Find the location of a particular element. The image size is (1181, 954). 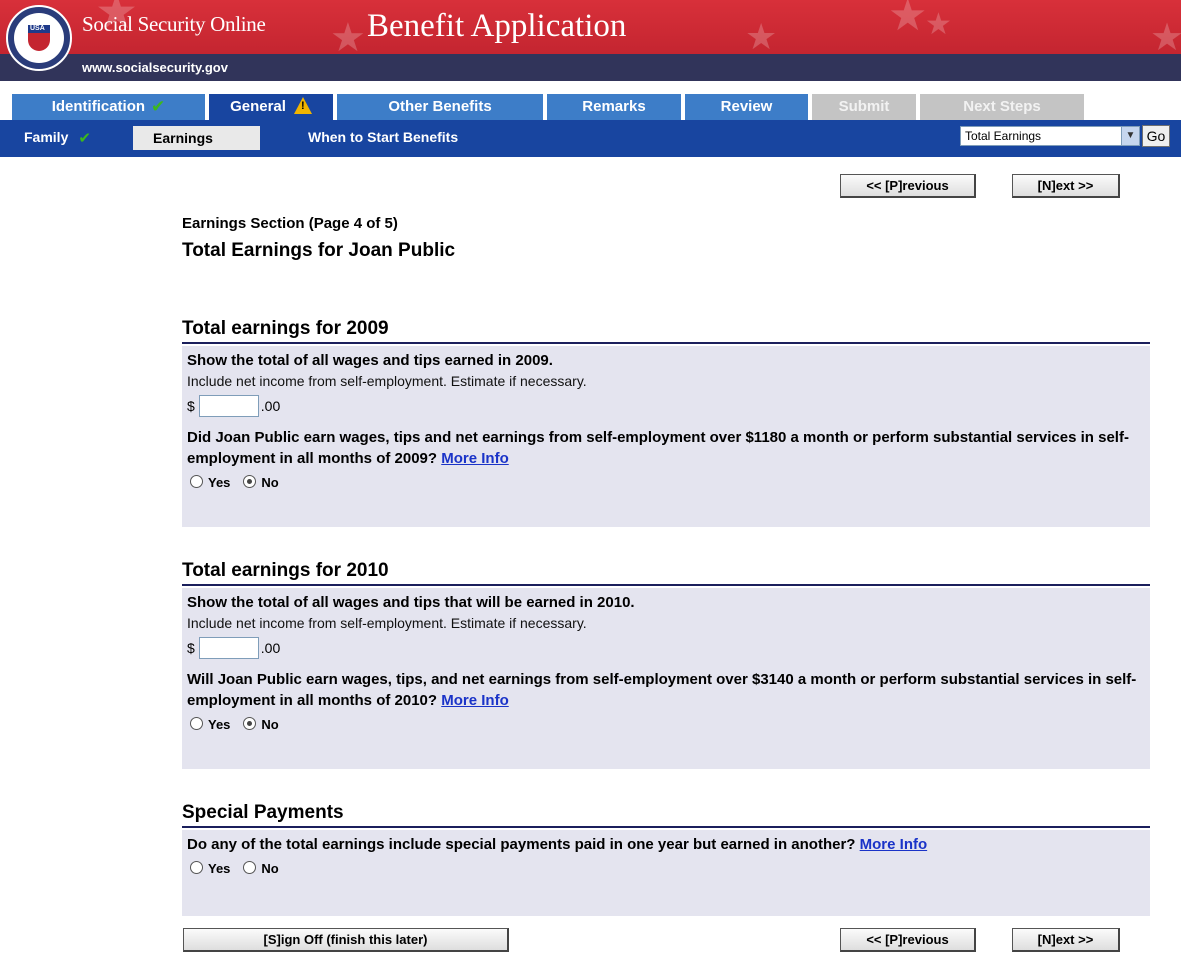

next-button: [N]ext >> is located at coordinates (1066, 186).